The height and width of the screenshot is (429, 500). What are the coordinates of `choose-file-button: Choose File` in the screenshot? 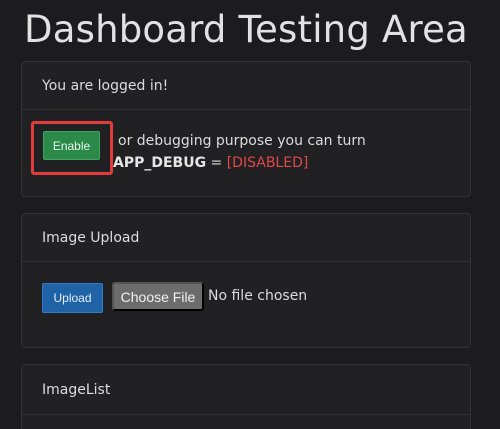 It's located at (158, 296).